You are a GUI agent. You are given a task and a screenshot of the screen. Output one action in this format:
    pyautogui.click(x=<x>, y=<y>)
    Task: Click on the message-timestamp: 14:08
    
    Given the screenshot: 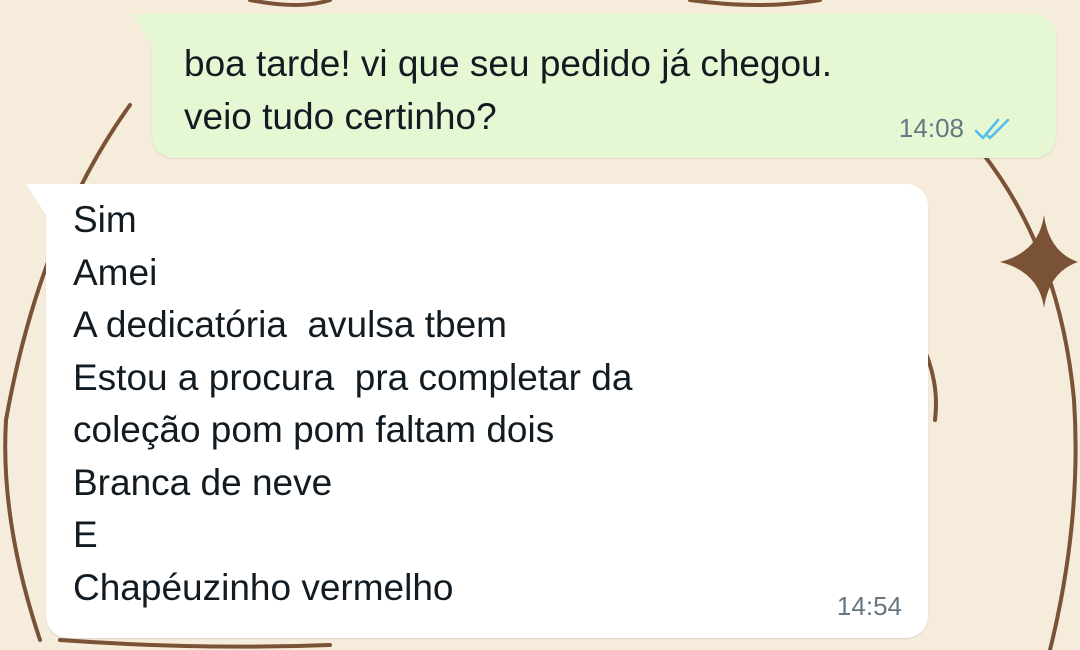 What is the action you would take?
    pyautogui.click(x=931, y=128)
    